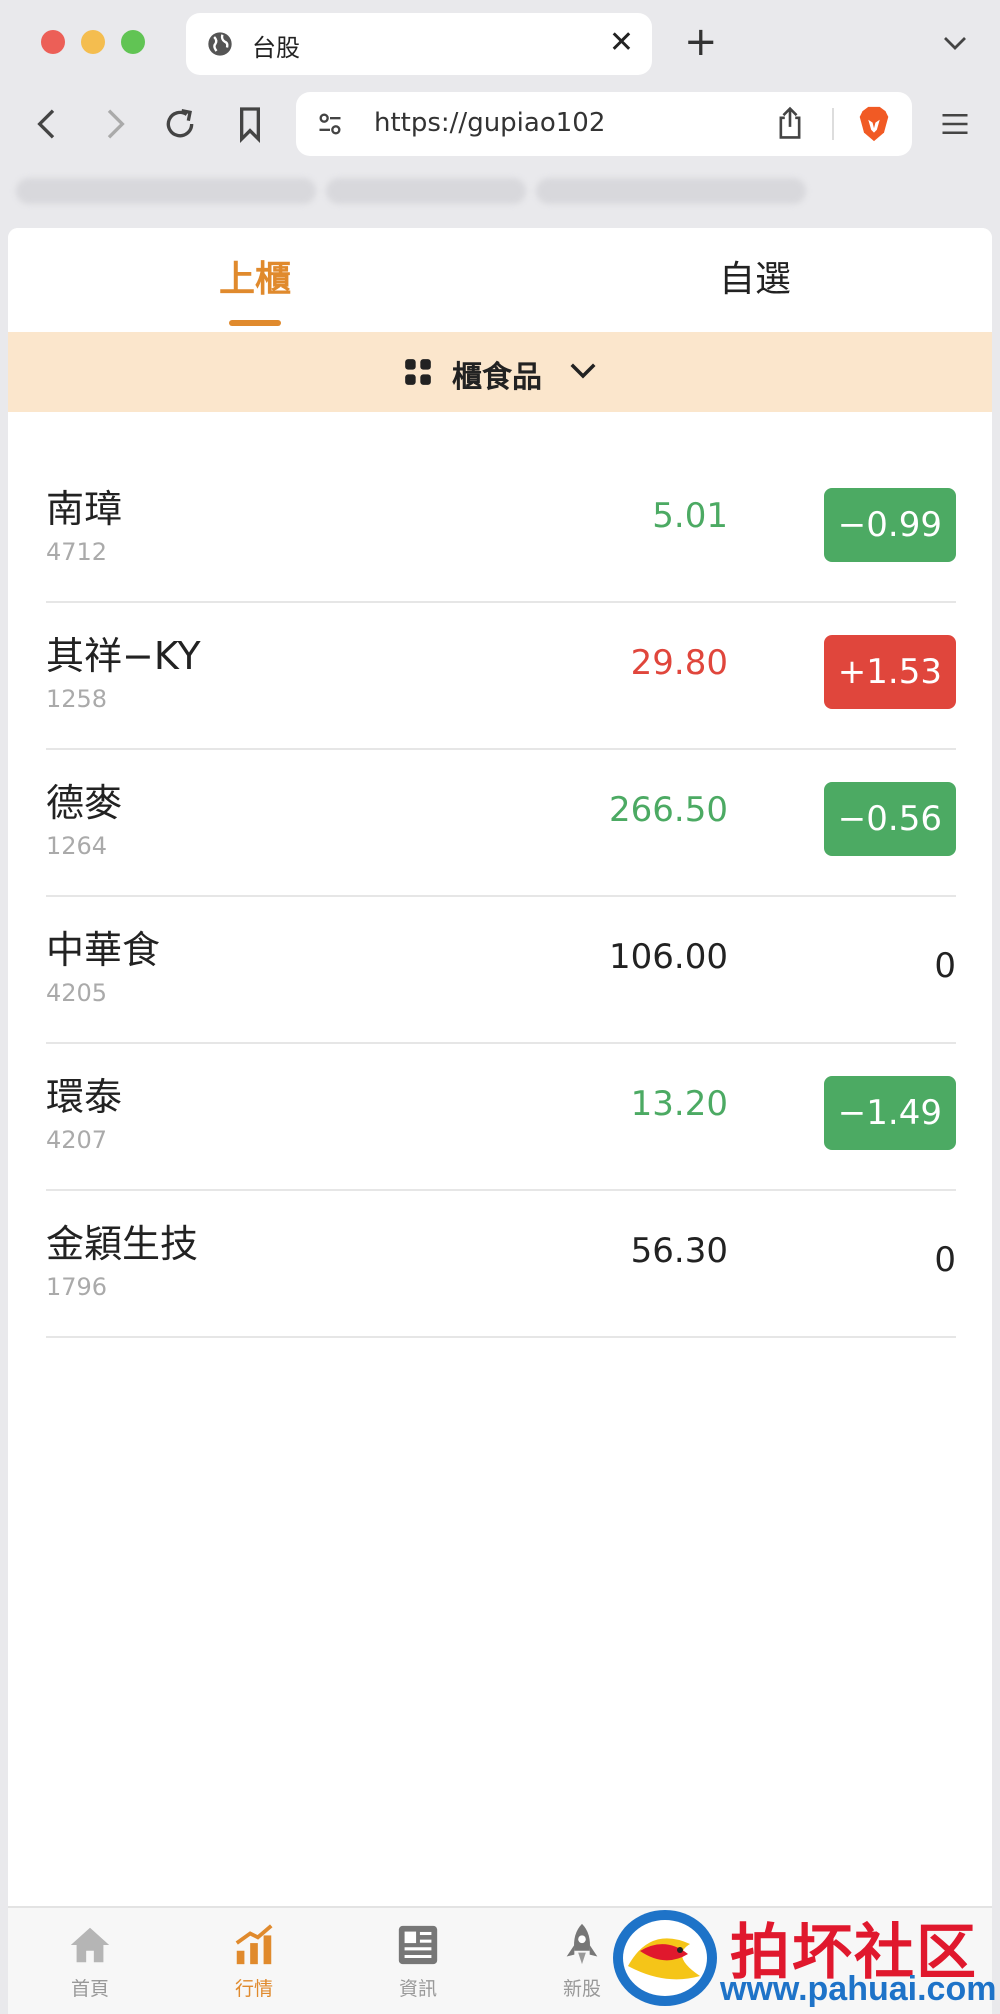  What do you see at coordinates (490, 123) in the screenshot?
I see `url-text: https://gupiao102` at bounding box center [490, 123].